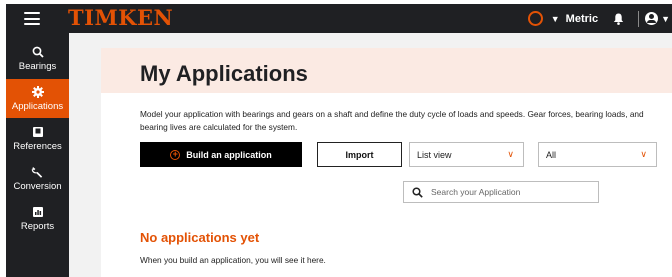  Describe the element at coordinates (466, 154) in the screenshot. I see `view-select: List view ∨` at that location.